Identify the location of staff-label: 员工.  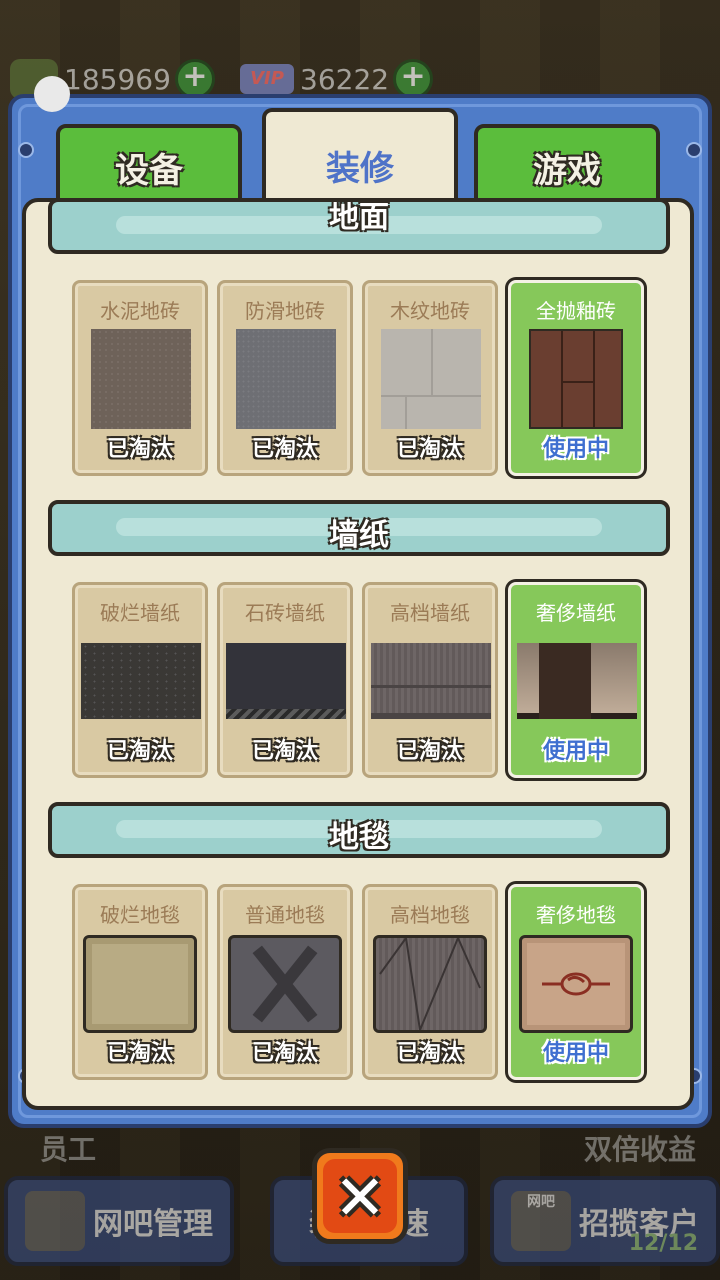
(68, 1149).